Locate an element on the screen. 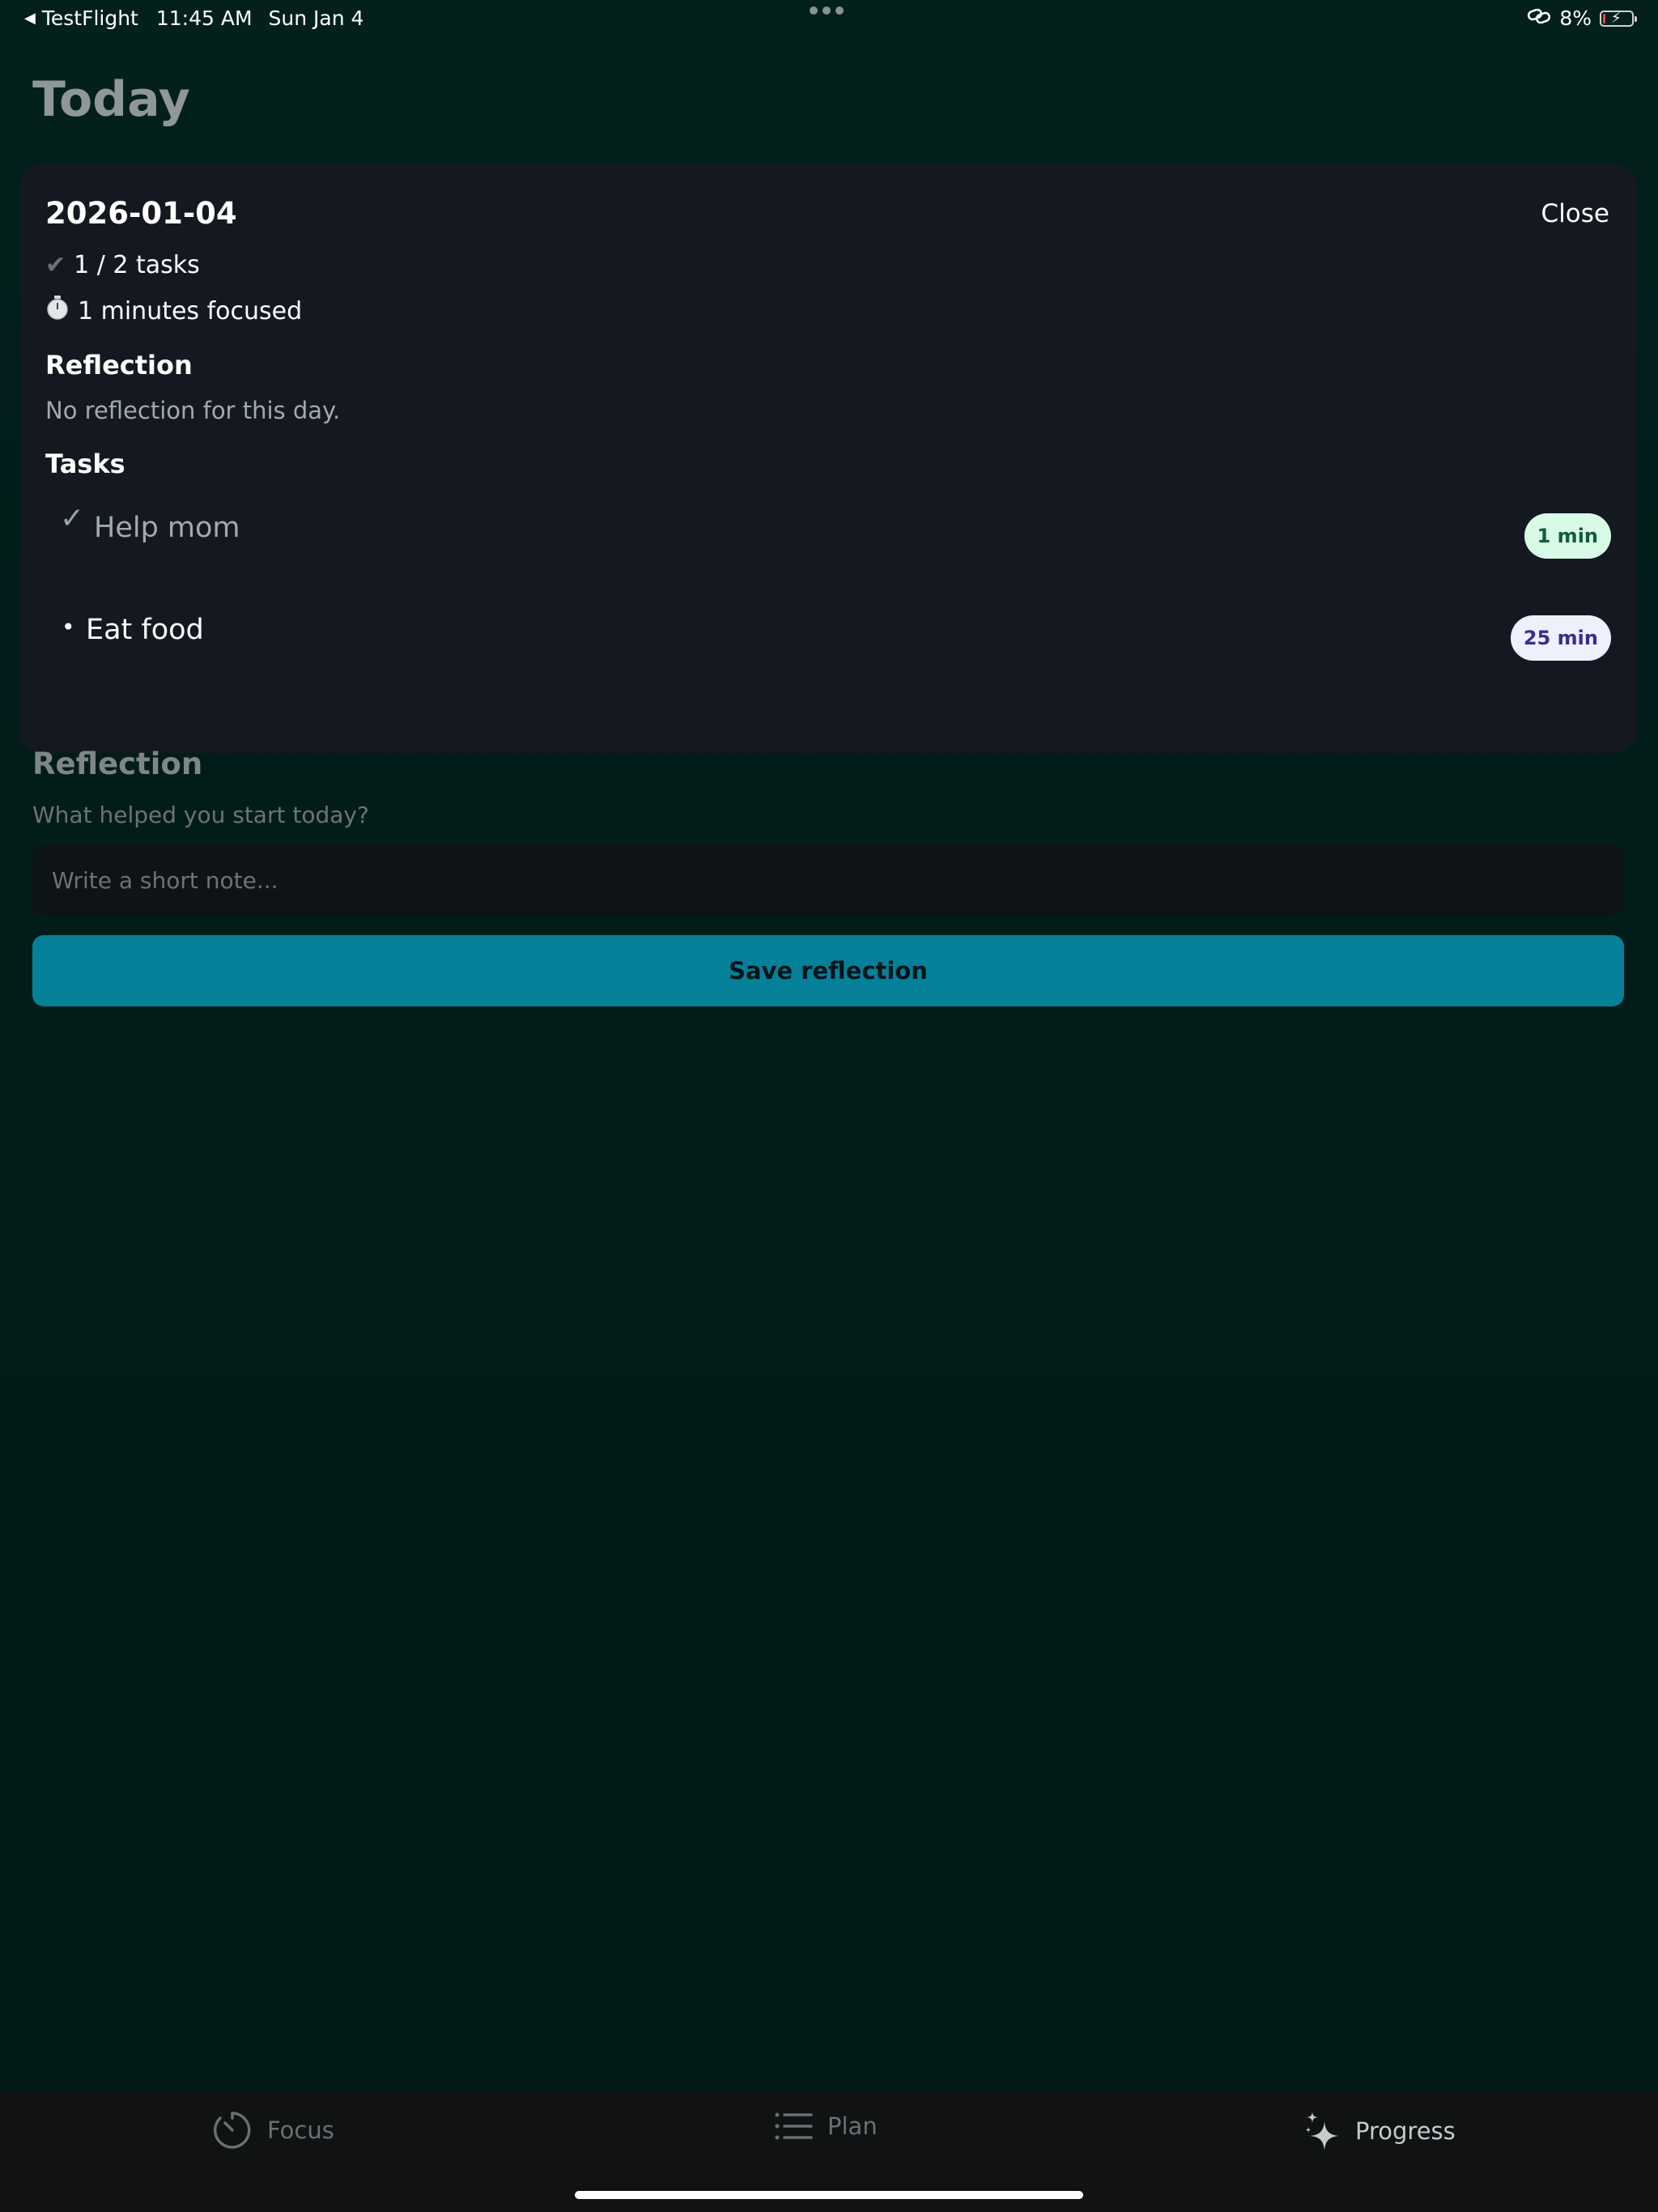  reflection-text: No reflection for this day. is located at coordinates (193, 410).